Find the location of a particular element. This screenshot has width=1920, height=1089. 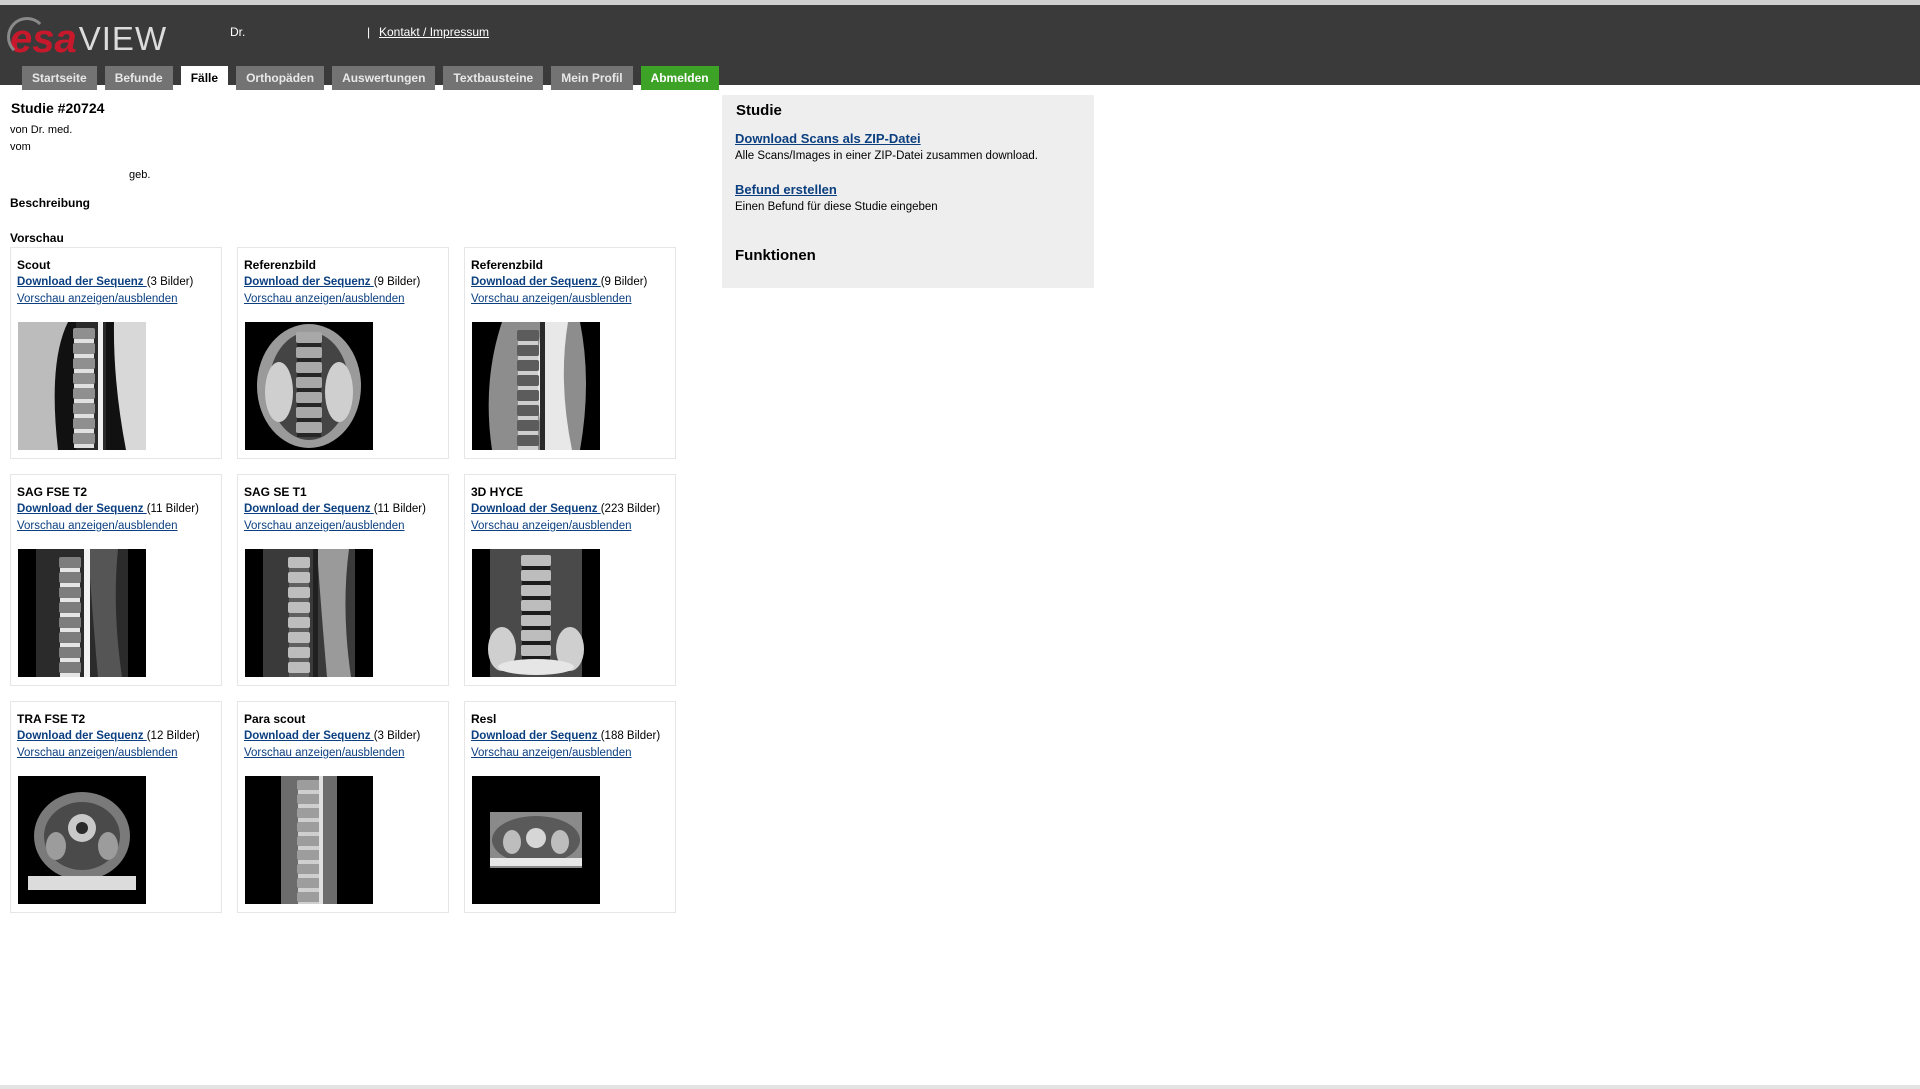

image-count: (223 Bilder) is located at coordinates (630, 509).